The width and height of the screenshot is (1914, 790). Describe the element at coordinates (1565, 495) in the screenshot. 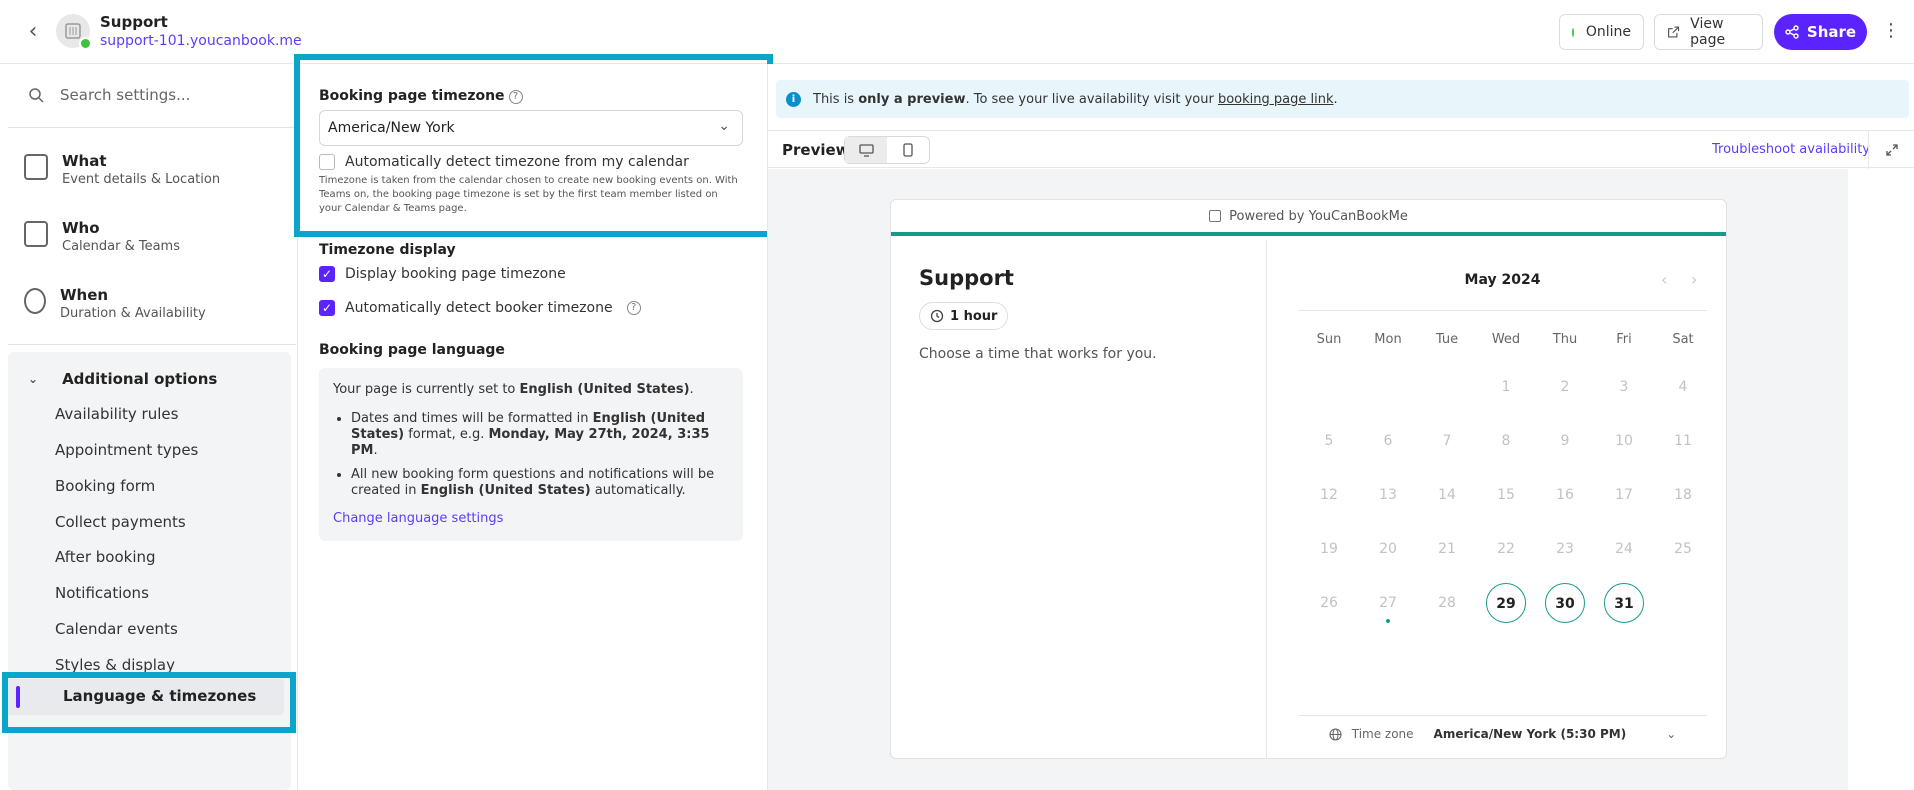

I see `calendar-day: 16` at that location.